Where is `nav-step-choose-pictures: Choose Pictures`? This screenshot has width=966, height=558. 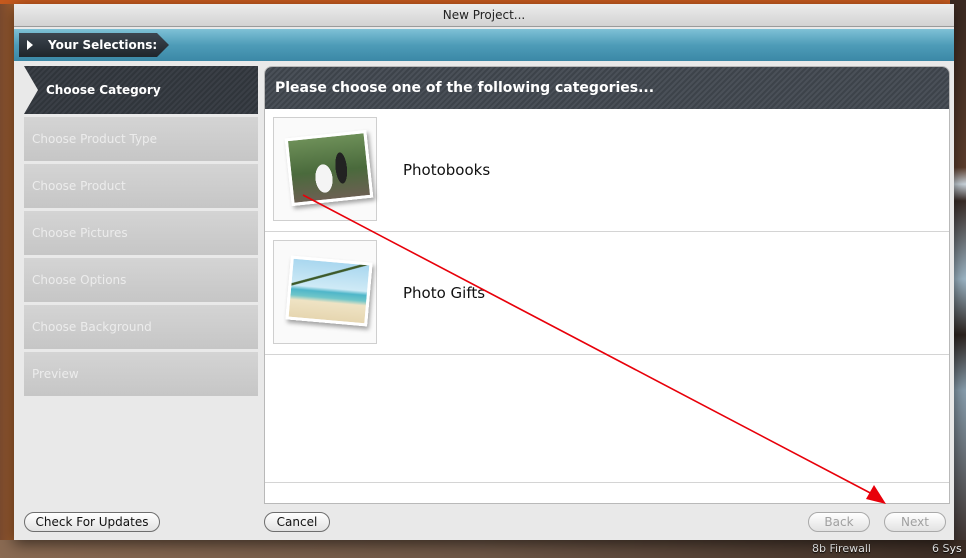 nav-step-choose-pictures: Choose Pictures is located at coordinates (141, 233).